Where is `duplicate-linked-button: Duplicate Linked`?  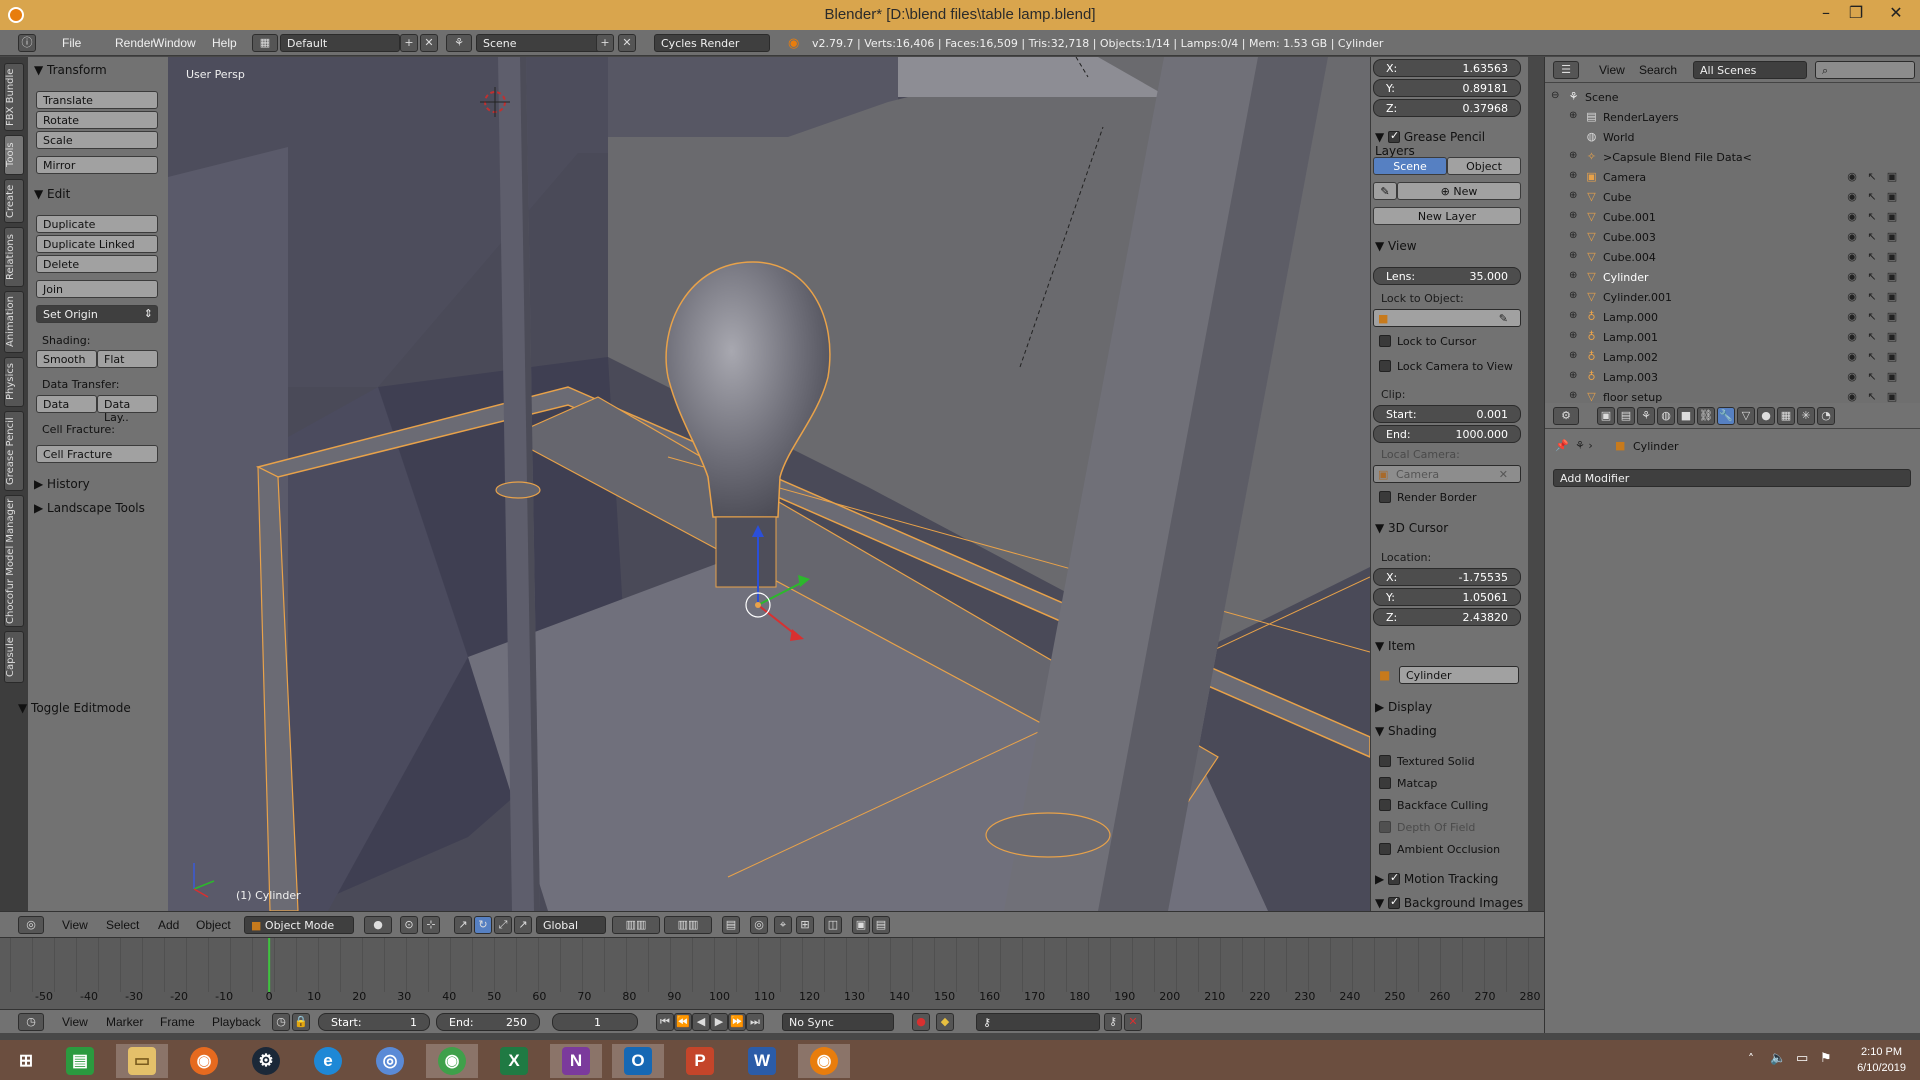
duplicate-linked-button: Duplicate Linked is located at coordinates (97, 244).